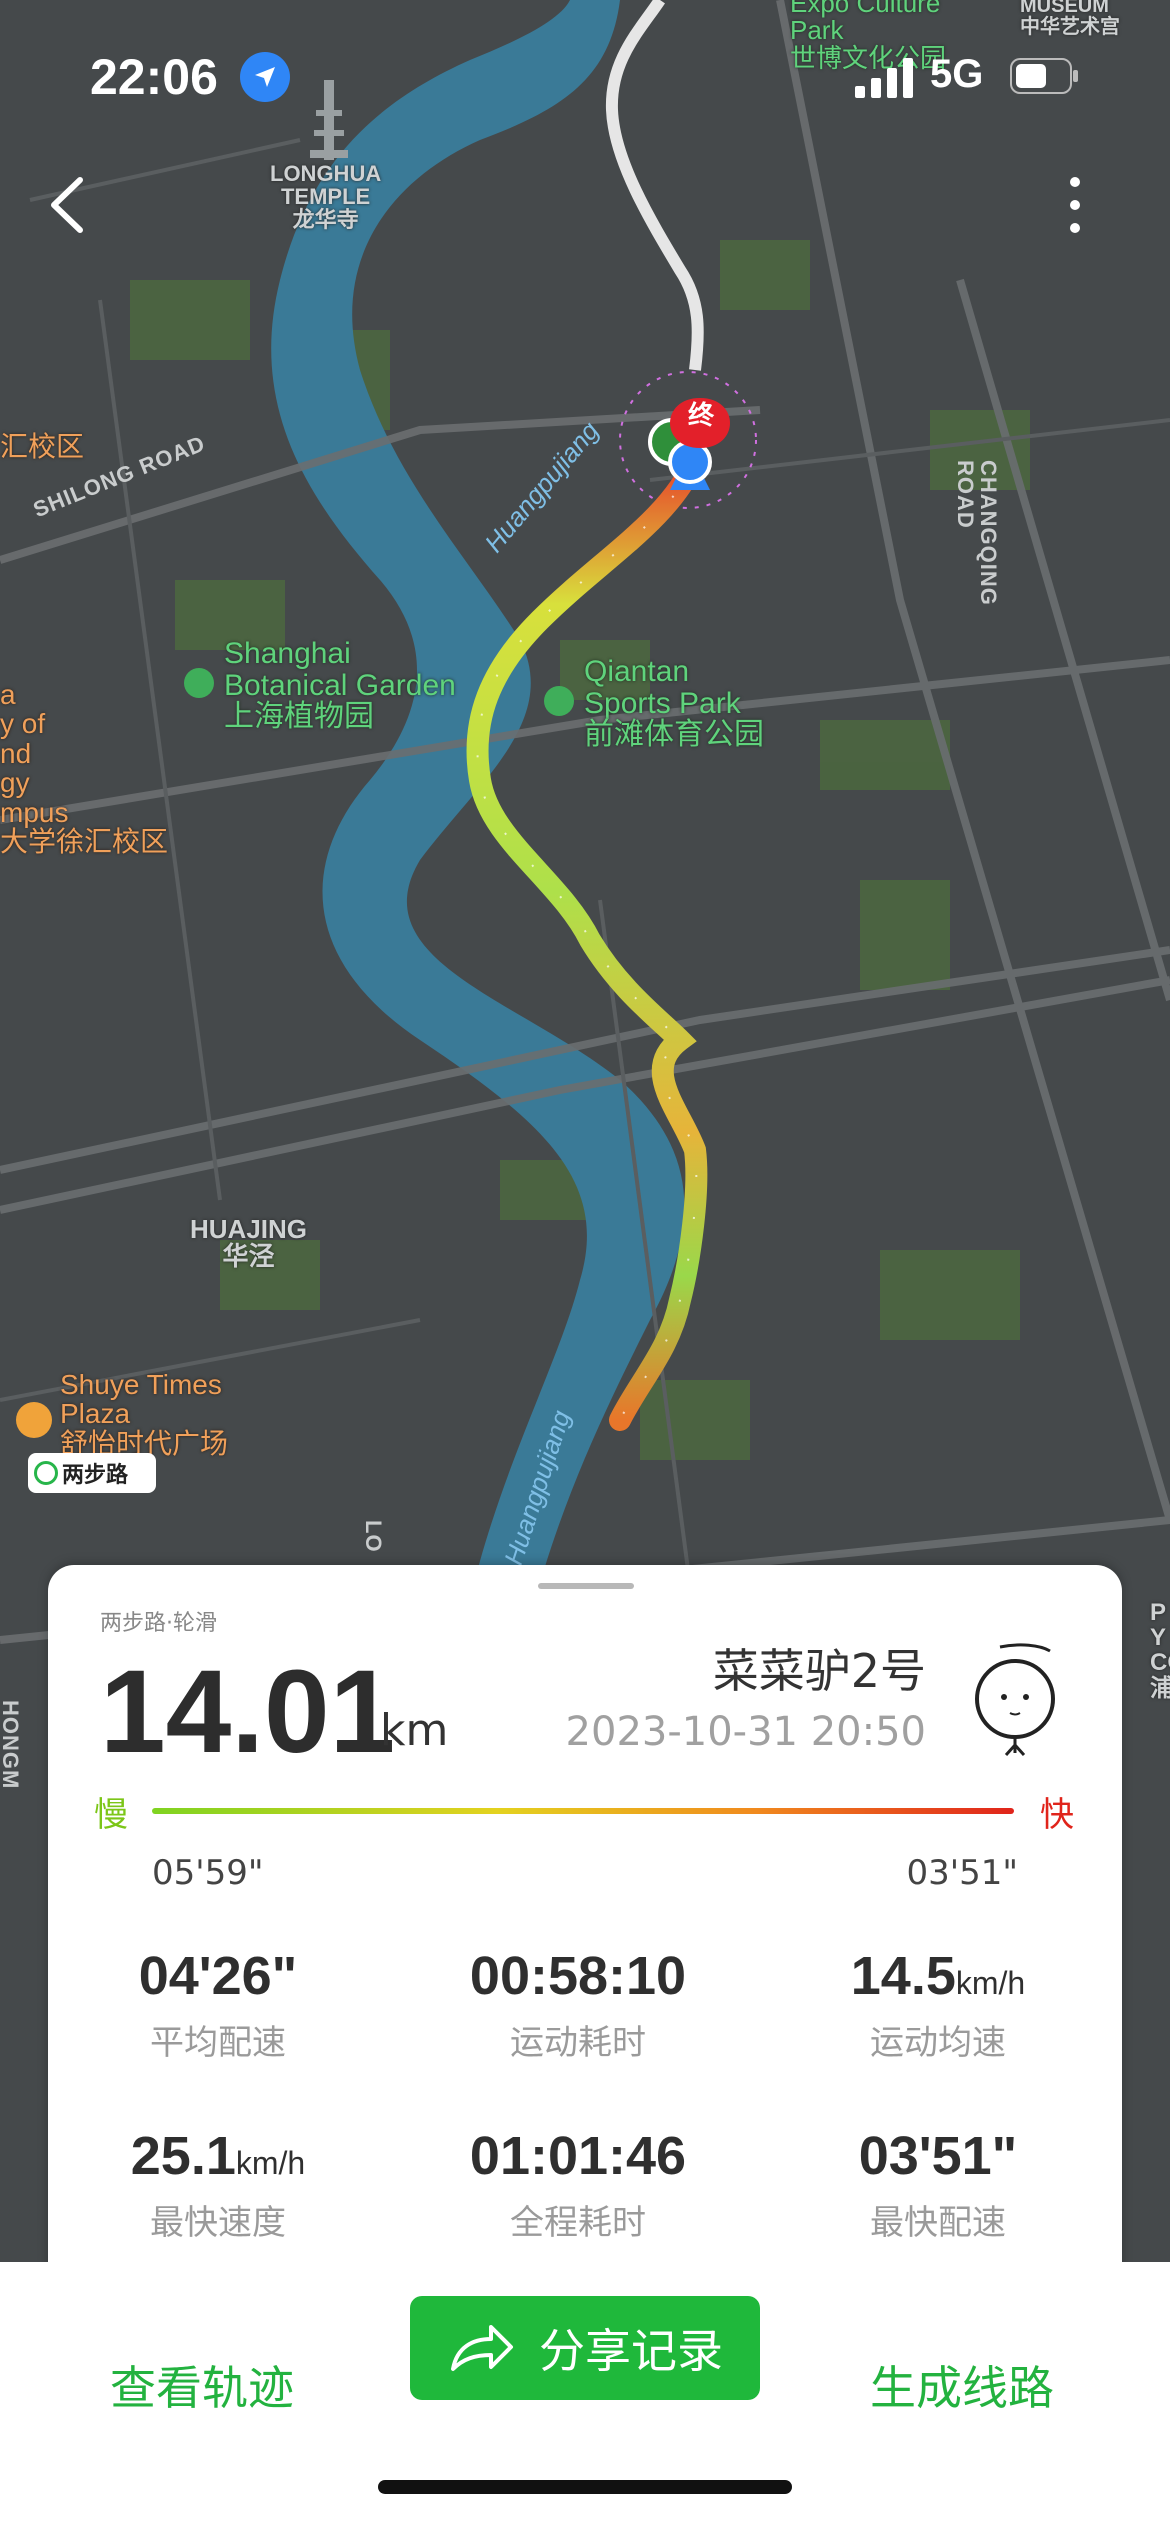 This screenshot has width=1170, height=2532. What do you see at coordinates (183, 2156) in the screenshot?
I see `stat-value: 25.1` at bounding box center [183, 2156].